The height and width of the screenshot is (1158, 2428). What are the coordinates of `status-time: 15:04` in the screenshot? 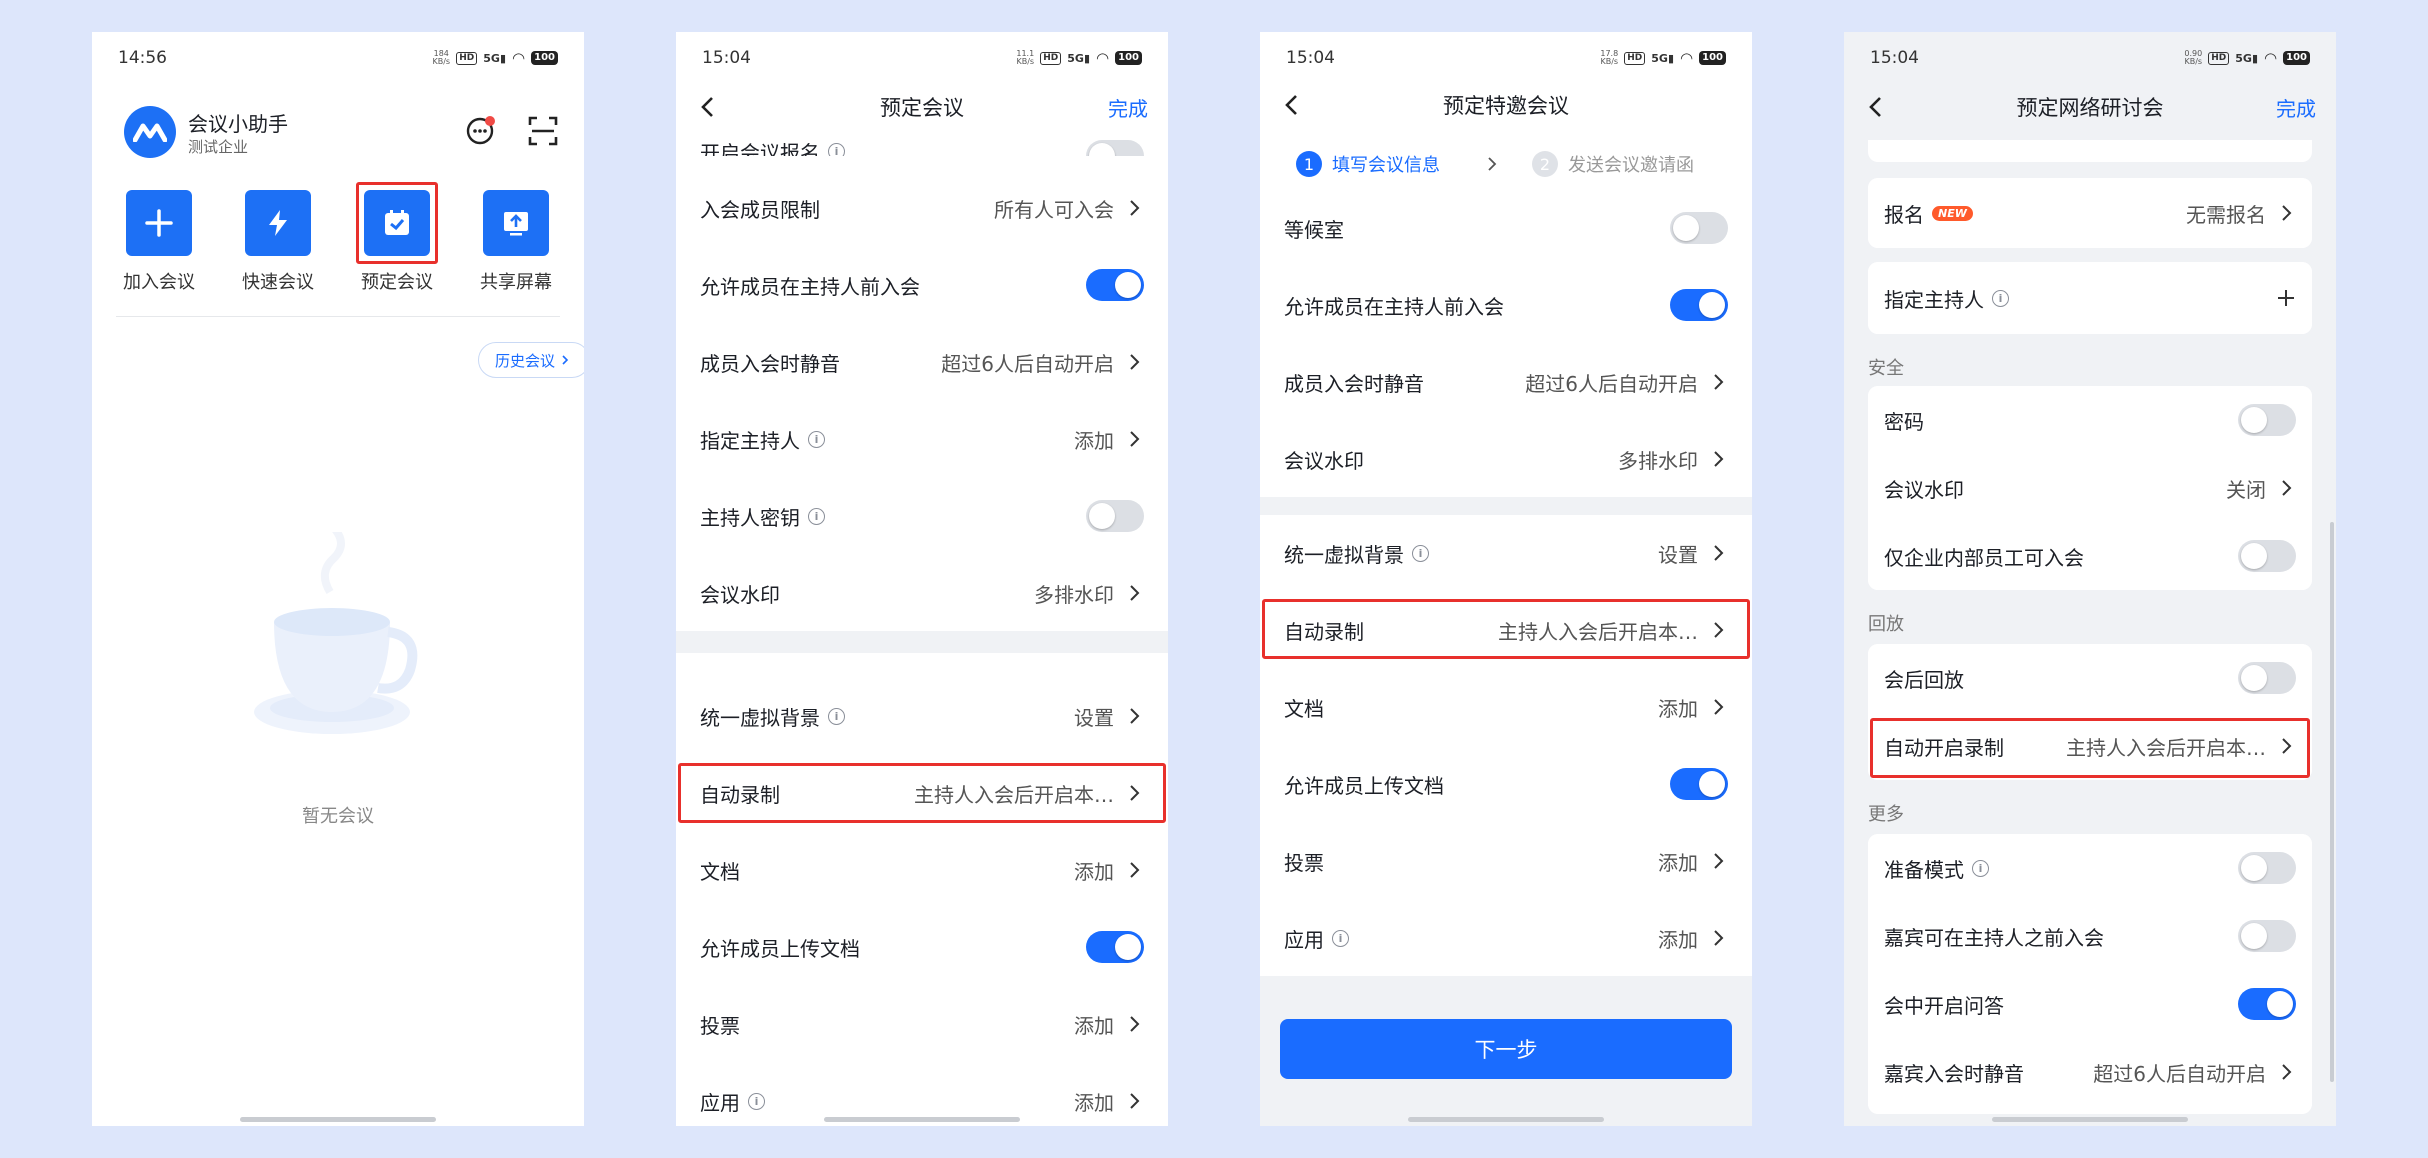 It's located at (726, 58).